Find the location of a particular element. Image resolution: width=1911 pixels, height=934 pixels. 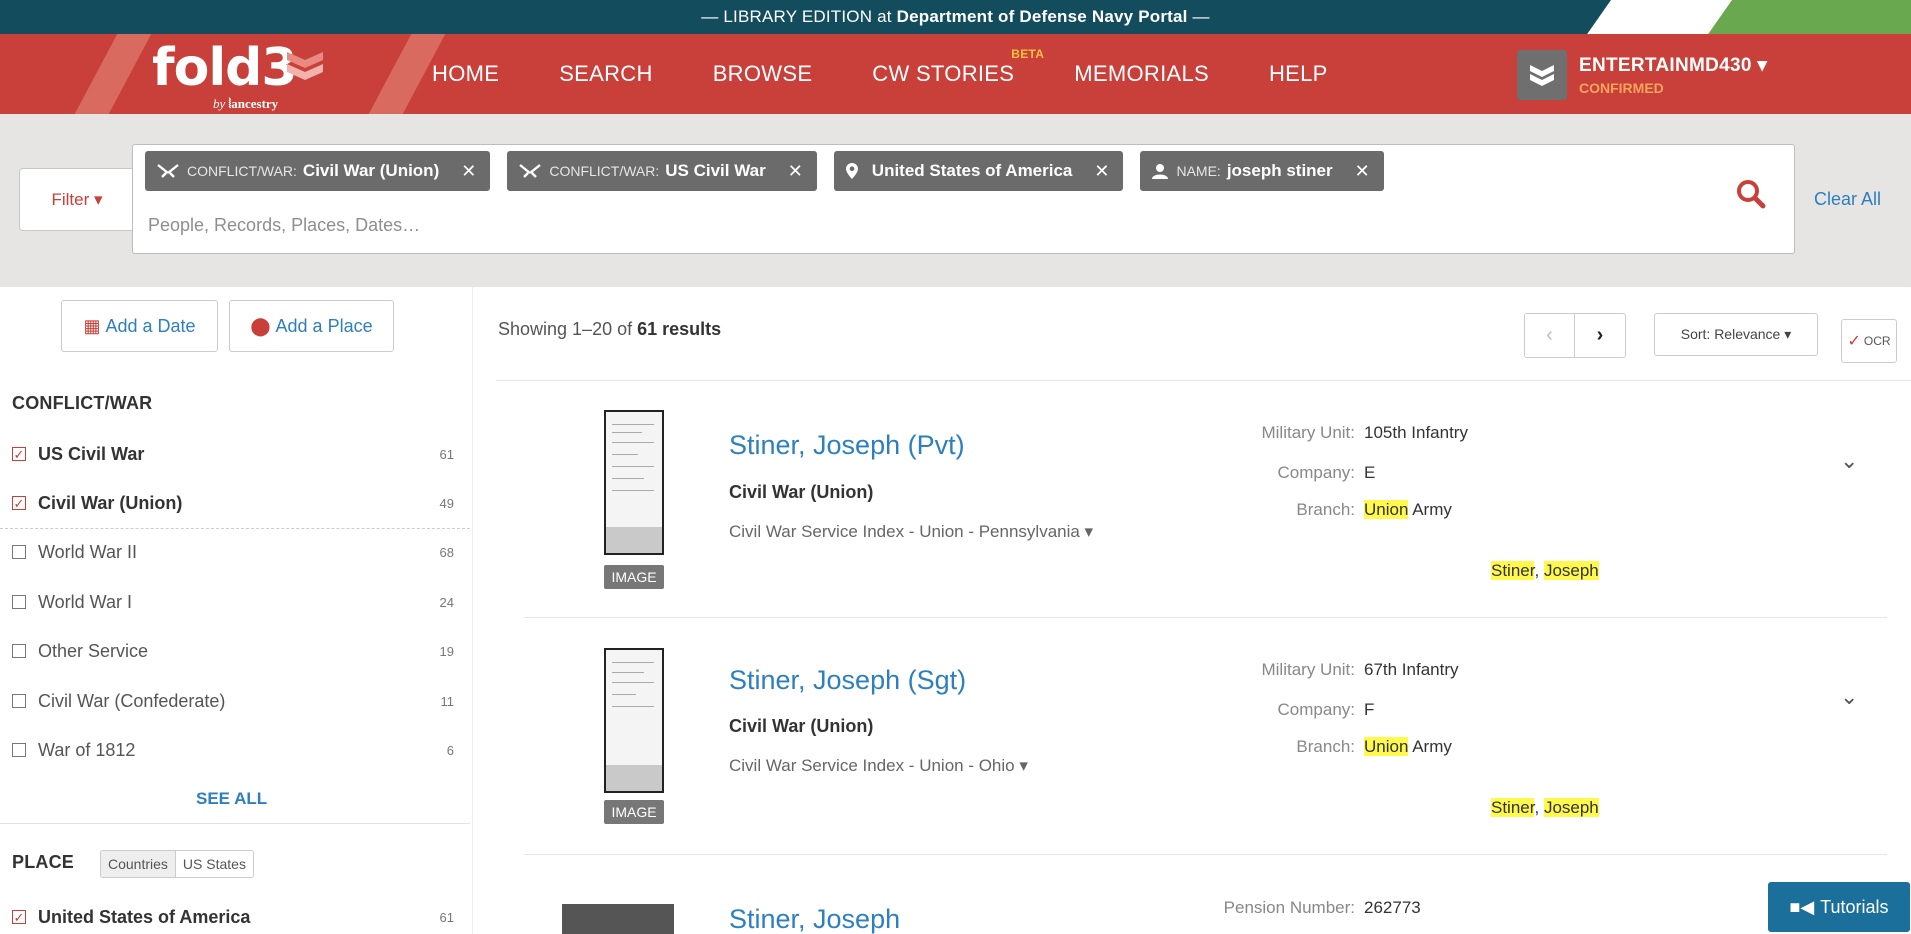

nav-memorials: MEMORIALS is located at coordinates (1141, 74).